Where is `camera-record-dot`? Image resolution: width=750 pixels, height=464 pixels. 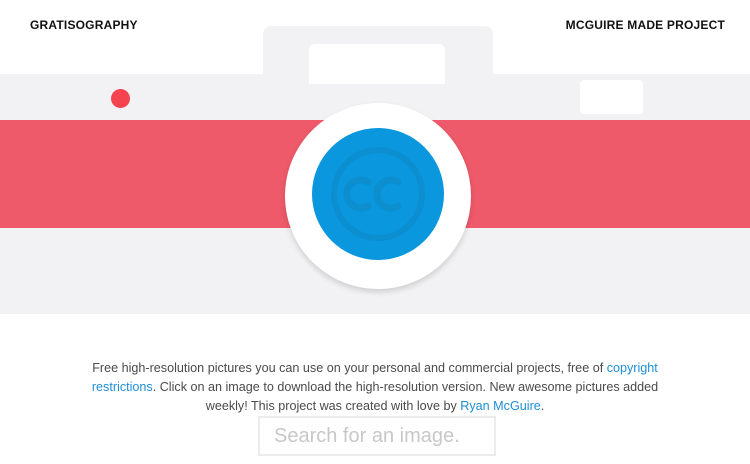
camera-record-dot is located at coordinates (120, 98).